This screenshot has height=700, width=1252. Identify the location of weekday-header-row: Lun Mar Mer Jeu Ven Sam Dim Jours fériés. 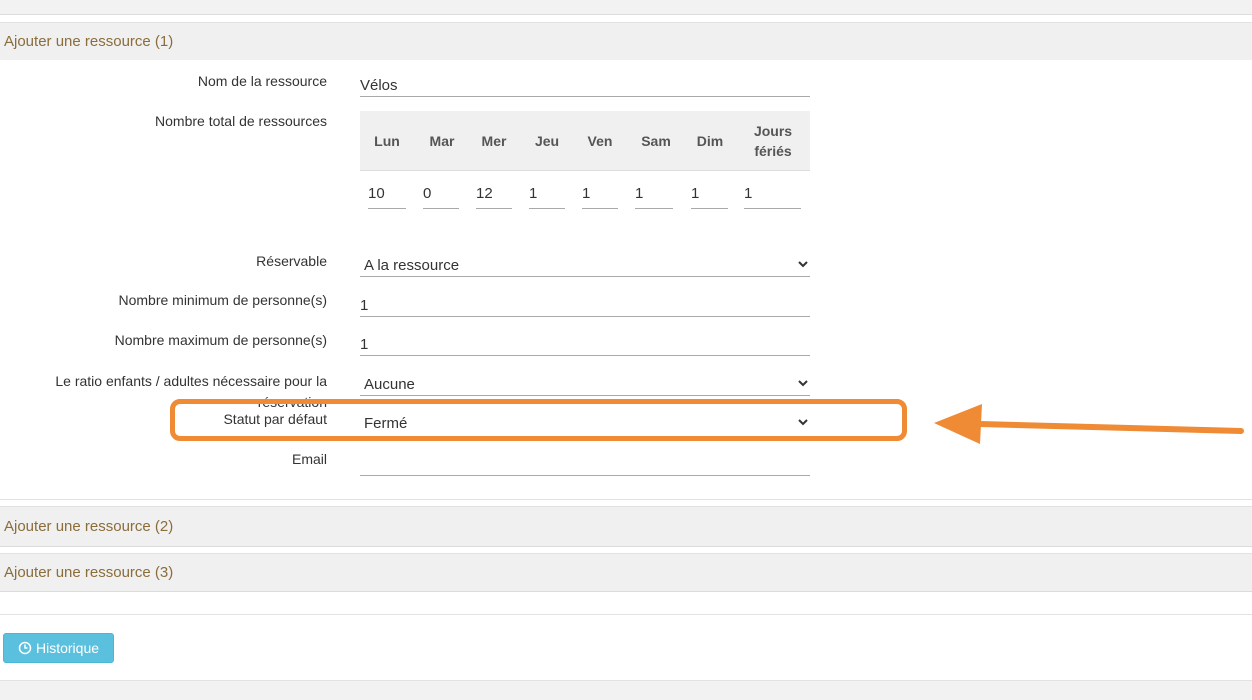
(585, 141).